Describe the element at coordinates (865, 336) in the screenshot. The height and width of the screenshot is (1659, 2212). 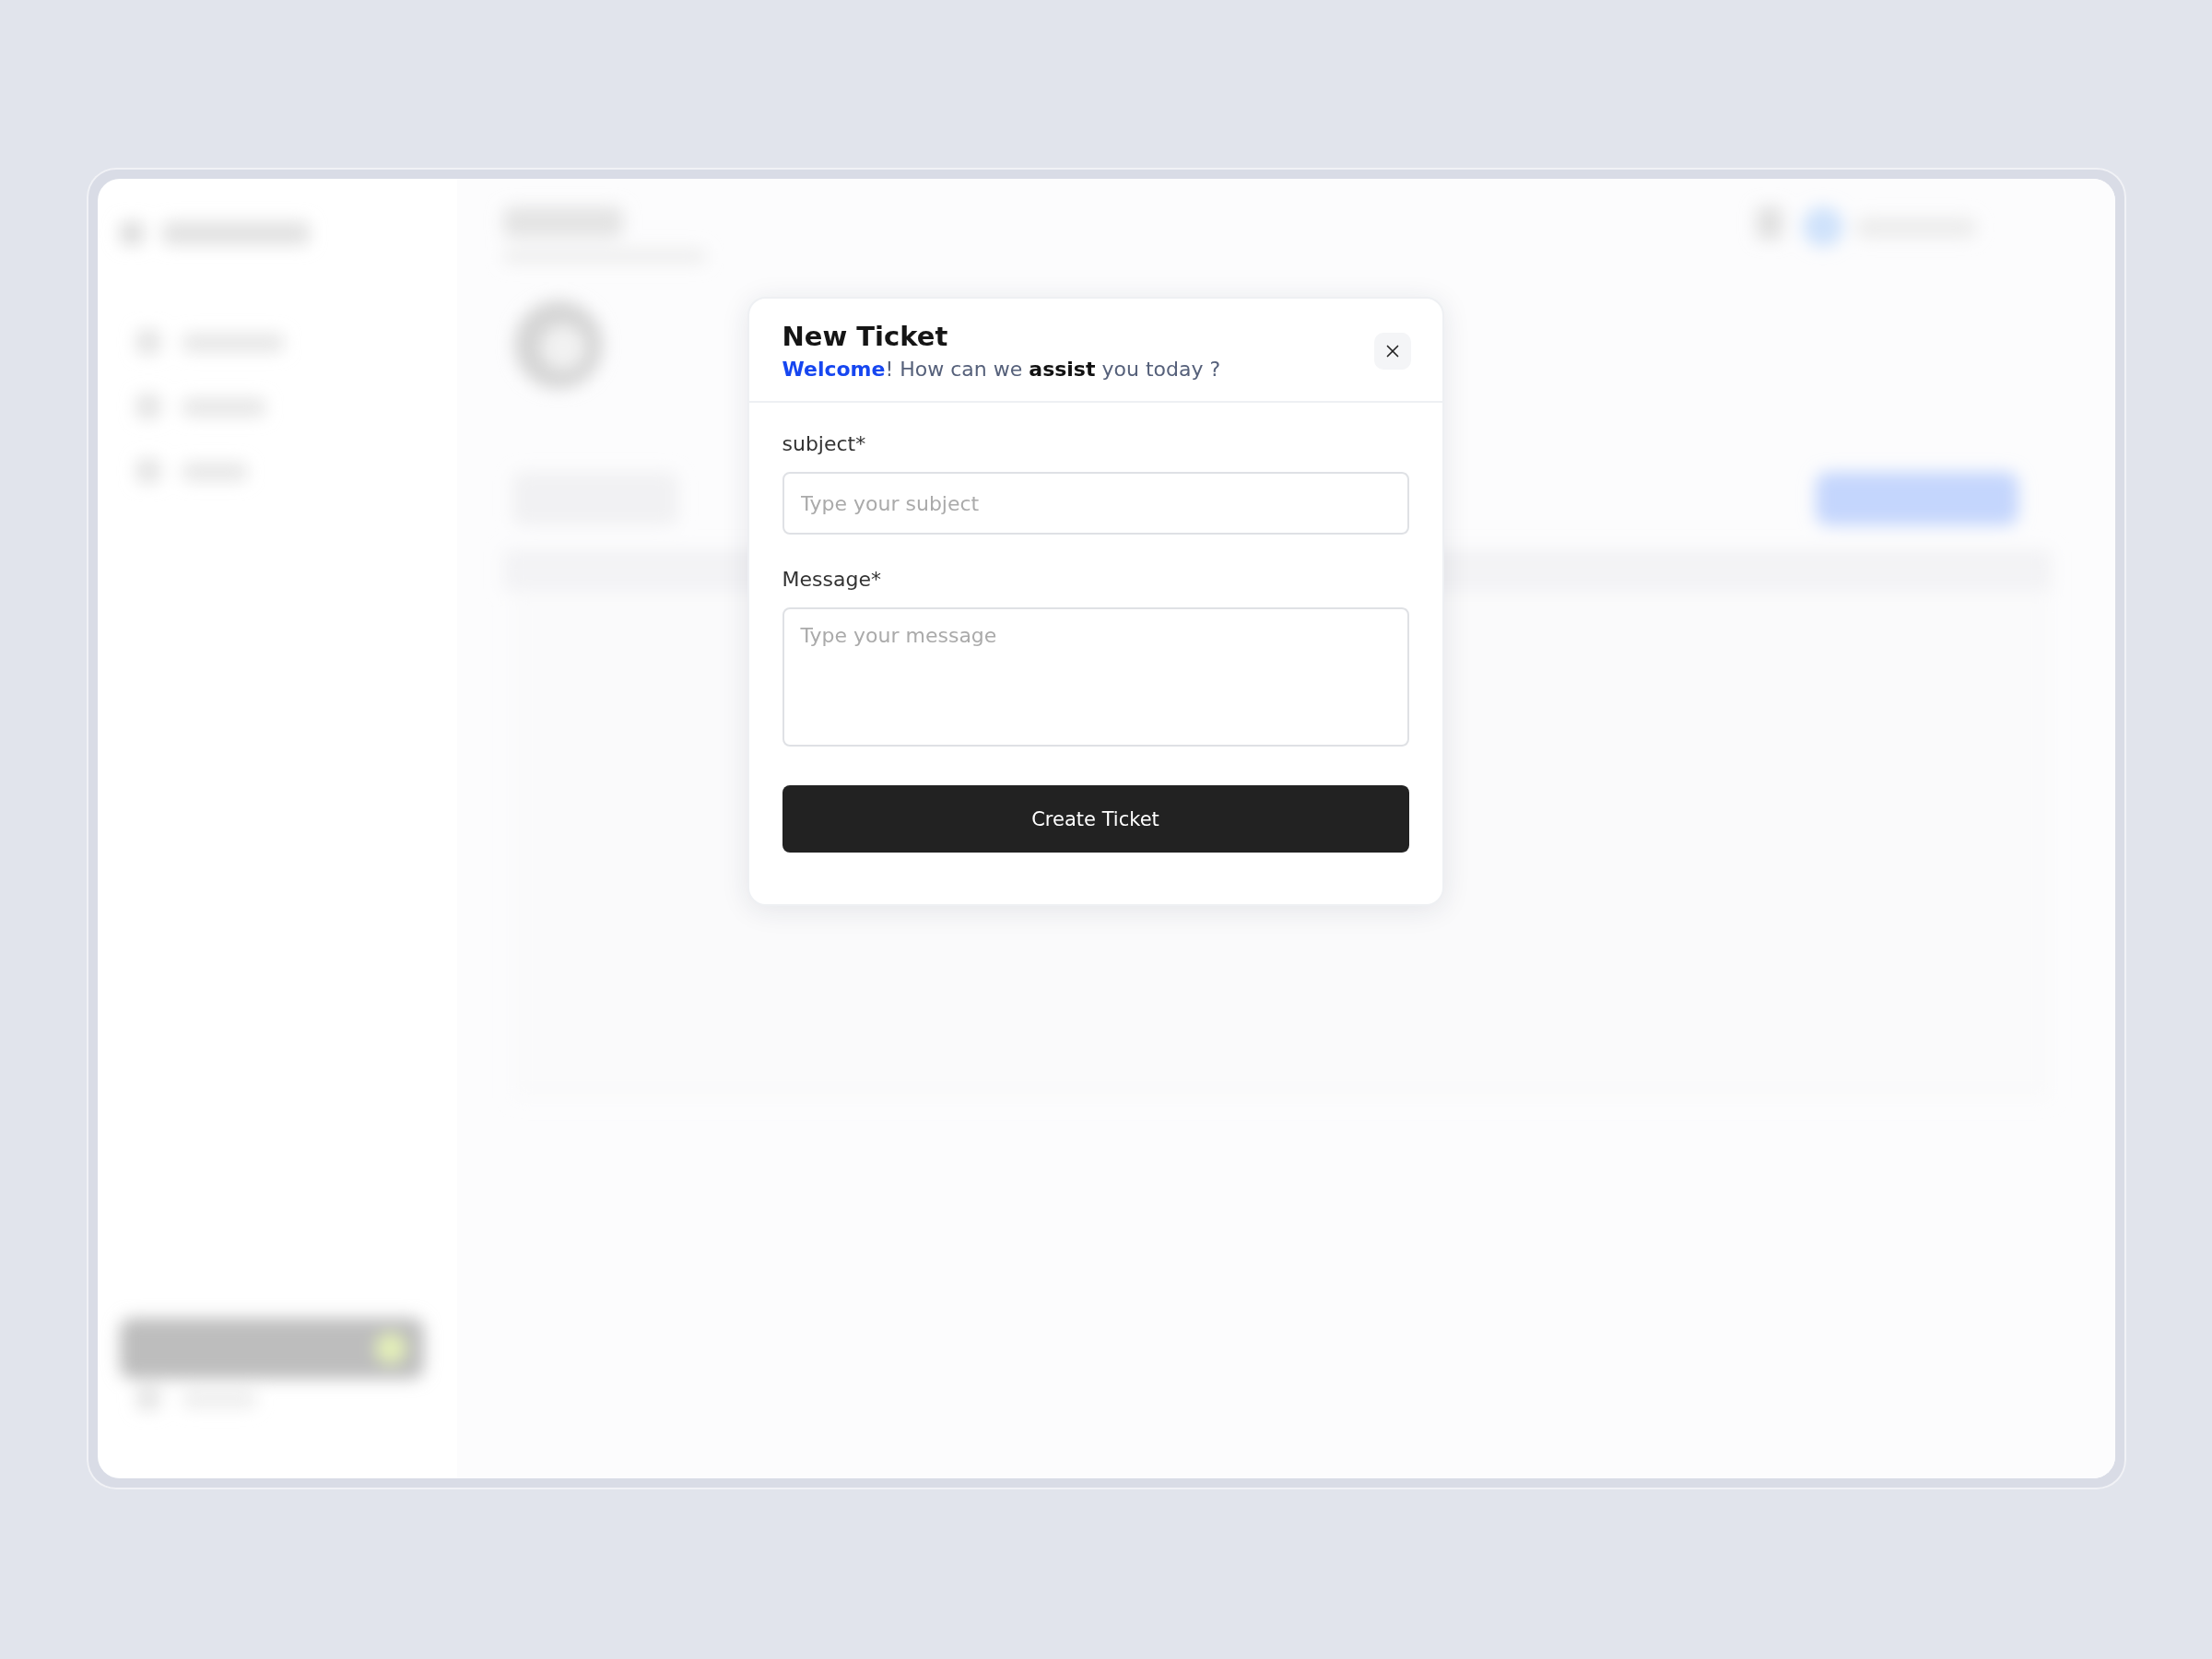
I see `dialog-title: New Ticket` at that location.